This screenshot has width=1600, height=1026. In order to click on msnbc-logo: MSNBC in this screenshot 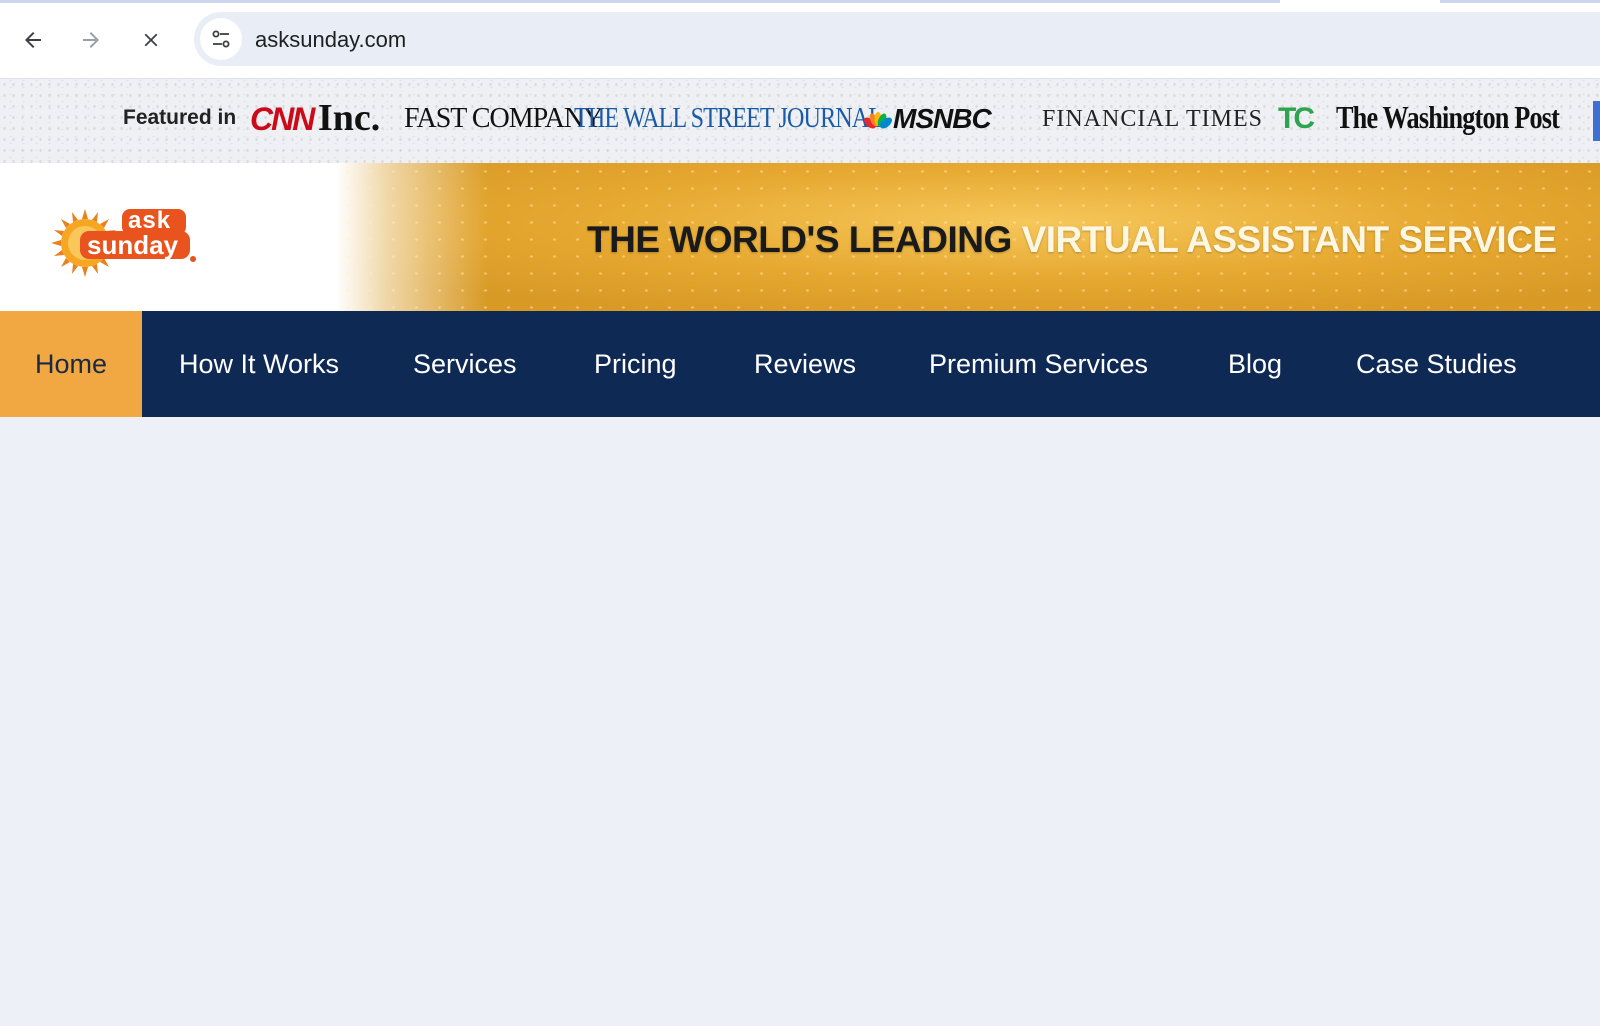, I will do `click(942, 118)`.